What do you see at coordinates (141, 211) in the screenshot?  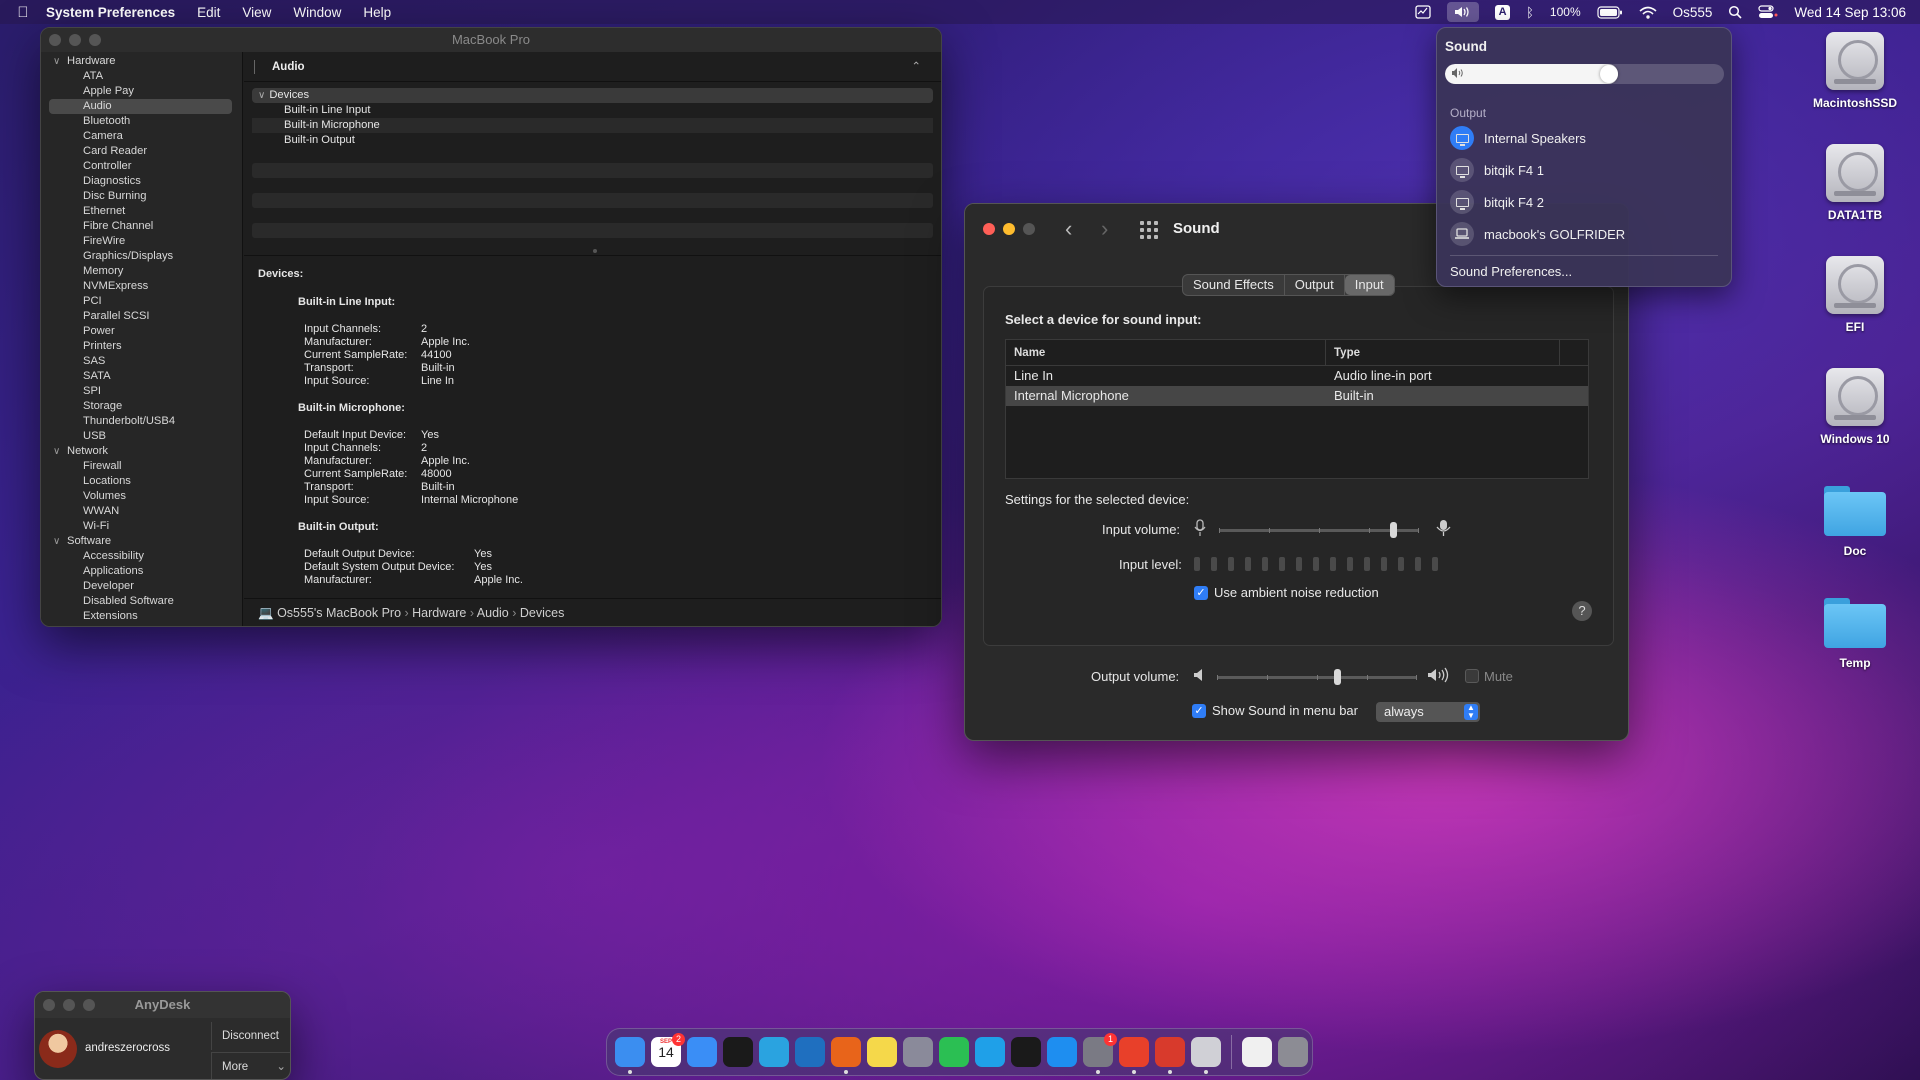 I see `sidebar-item-ethernet: Ethernet` at bounding box center [141, 211].